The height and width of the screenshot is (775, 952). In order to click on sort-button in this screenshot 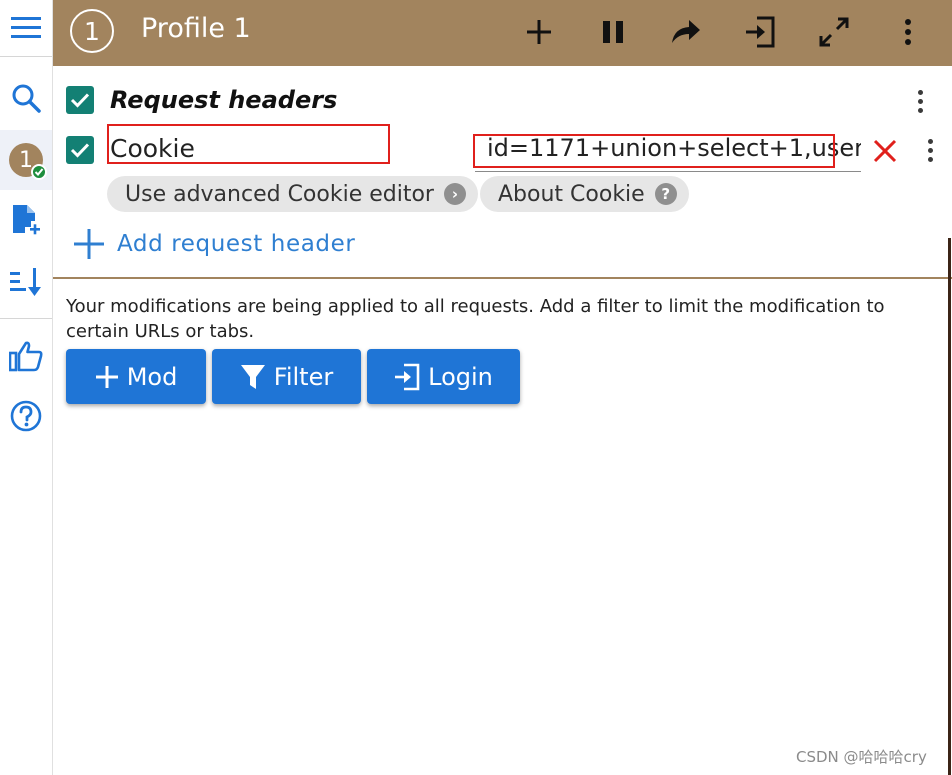, I will do `click(26, 282)`.